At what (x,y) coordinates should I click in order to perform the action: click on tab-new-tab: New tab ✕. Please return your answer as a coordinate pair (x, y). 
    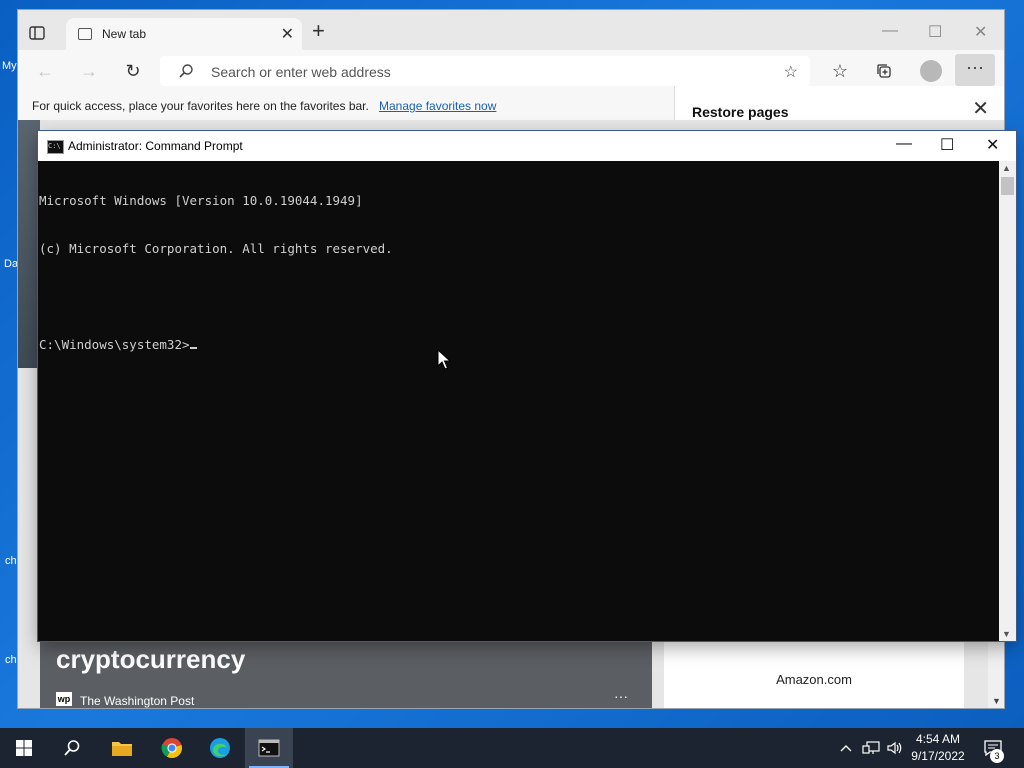
    Looking at the image, I should click on (184, 34).